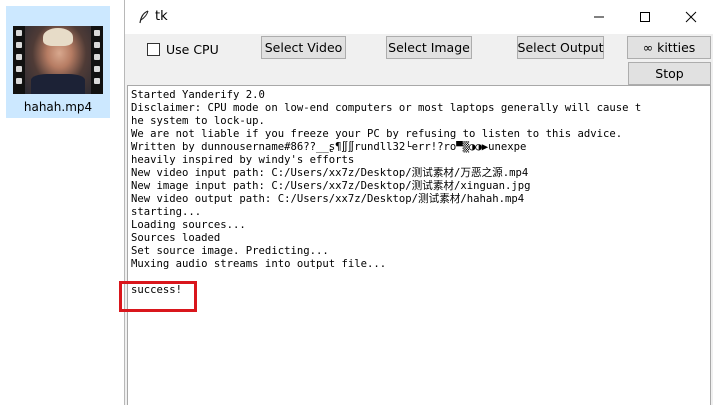 Image resolution: width=713 pixels, height=405 pixels. I want to click on console-line-success: success!, so click(157, 290).